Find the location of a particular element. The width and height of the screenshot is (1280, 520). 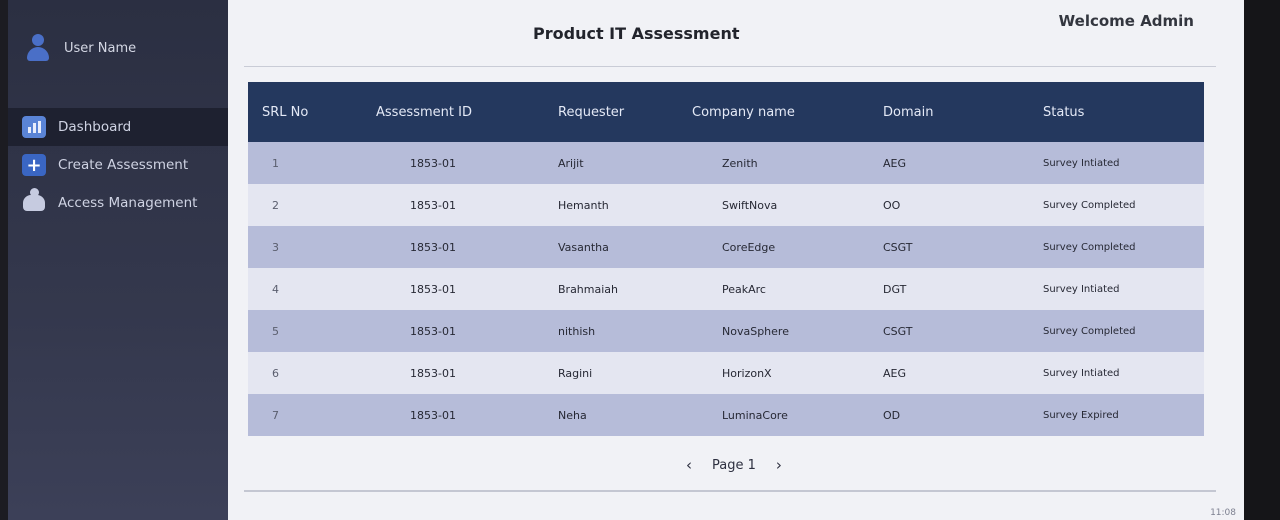

cell-domain: OD is located at coordinates (892, 415).